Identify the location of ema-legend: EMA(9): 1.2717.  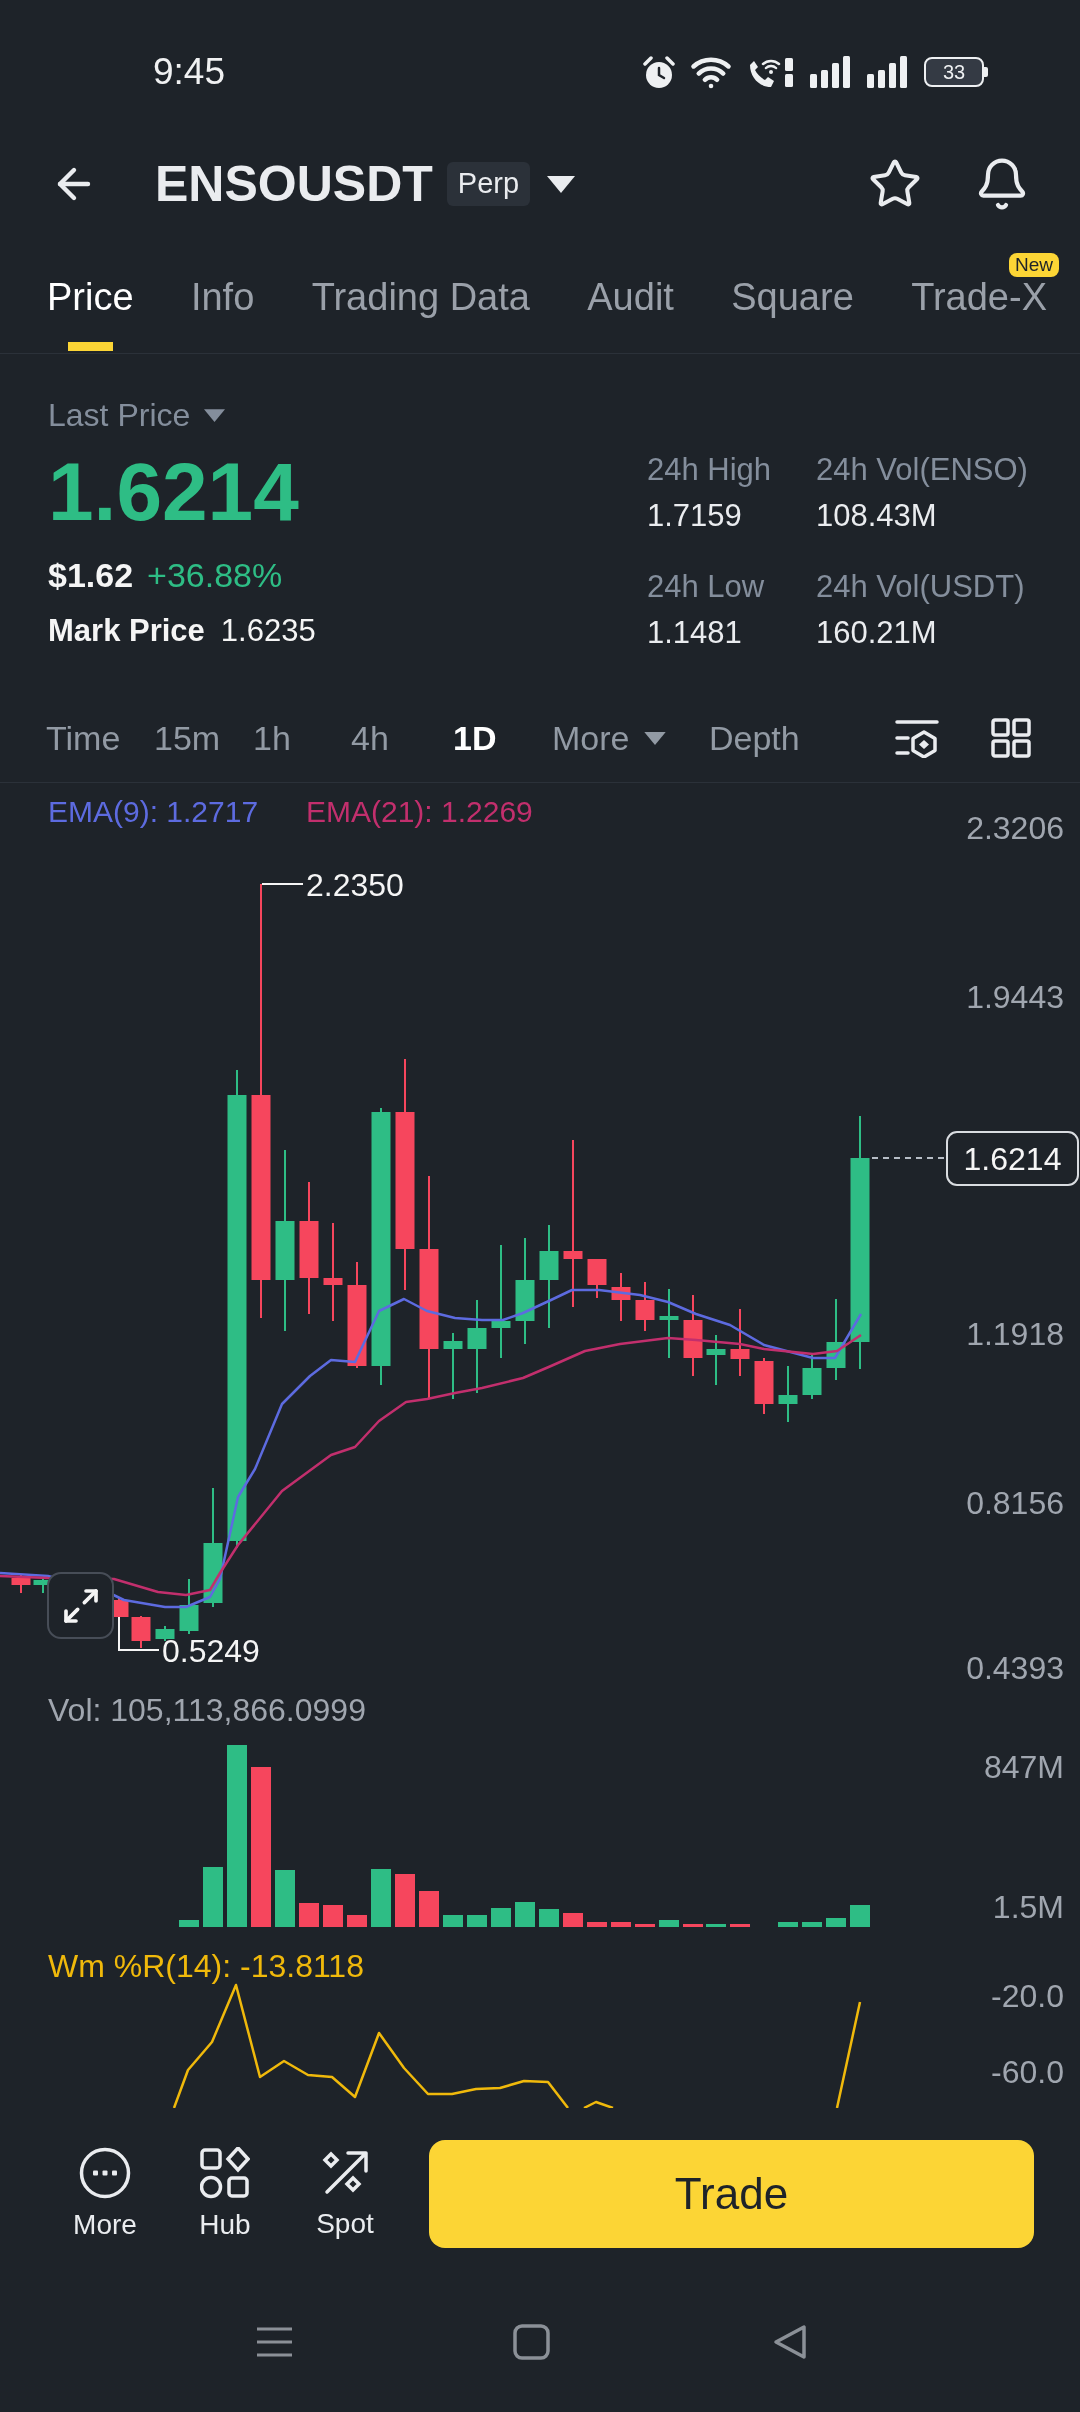
(153, 811).